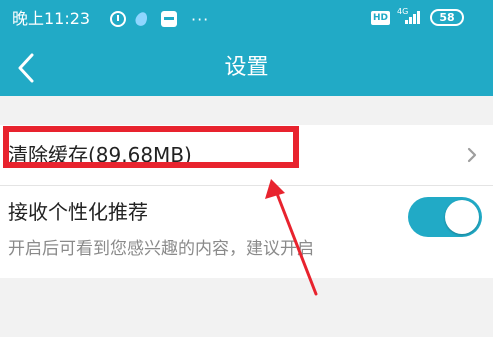 This screenshot has height=337, width=493. Describe the element at coordinates (169, 19) in the screenshot. I see `app-icon` at that location.